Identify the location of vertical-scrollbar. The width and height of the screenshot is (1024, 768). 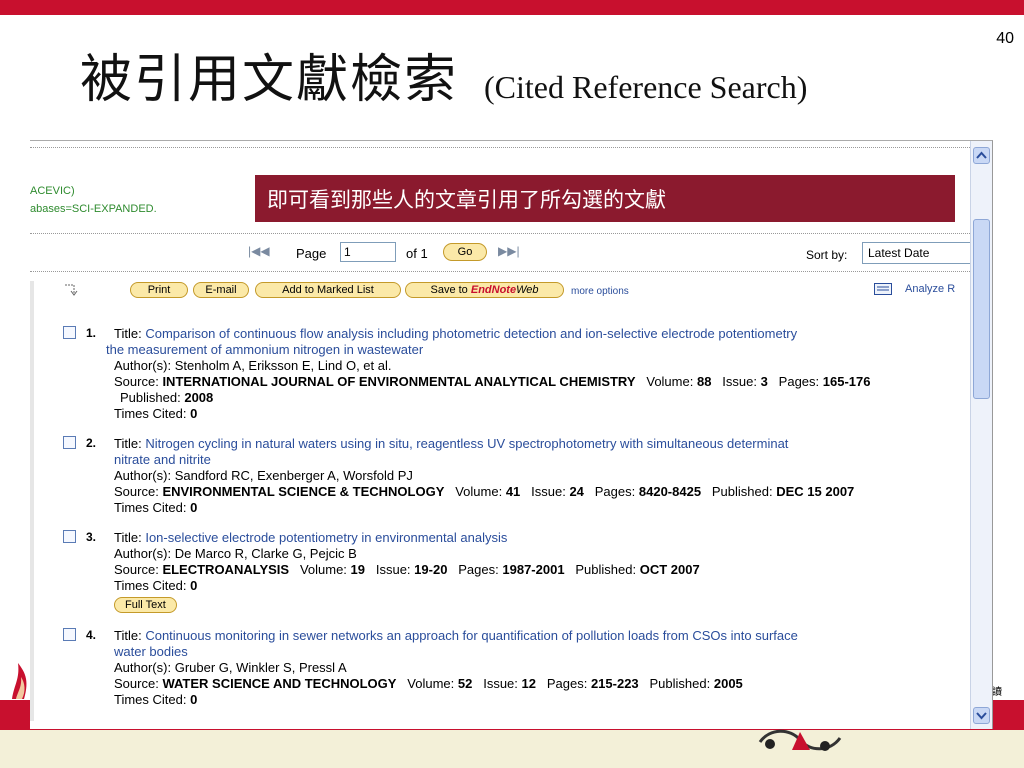
(981, 435).